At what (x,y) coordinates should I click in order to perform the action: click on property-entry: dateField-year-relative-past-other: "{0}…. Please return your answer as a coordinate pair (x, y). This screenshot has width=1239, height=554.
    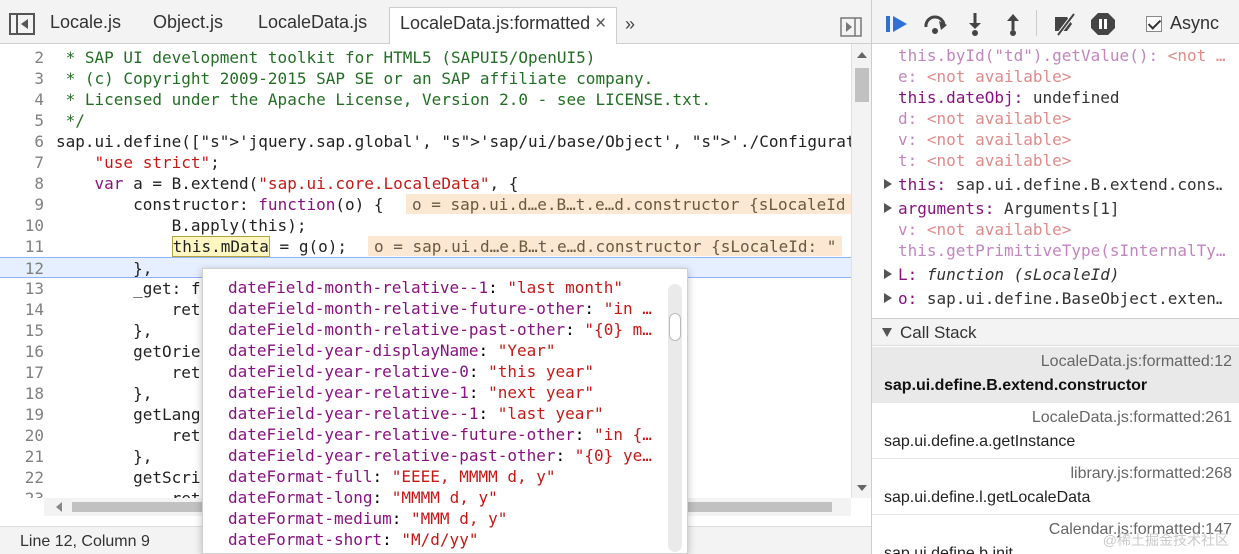
    Looking at the image, I should click on (448, 455).